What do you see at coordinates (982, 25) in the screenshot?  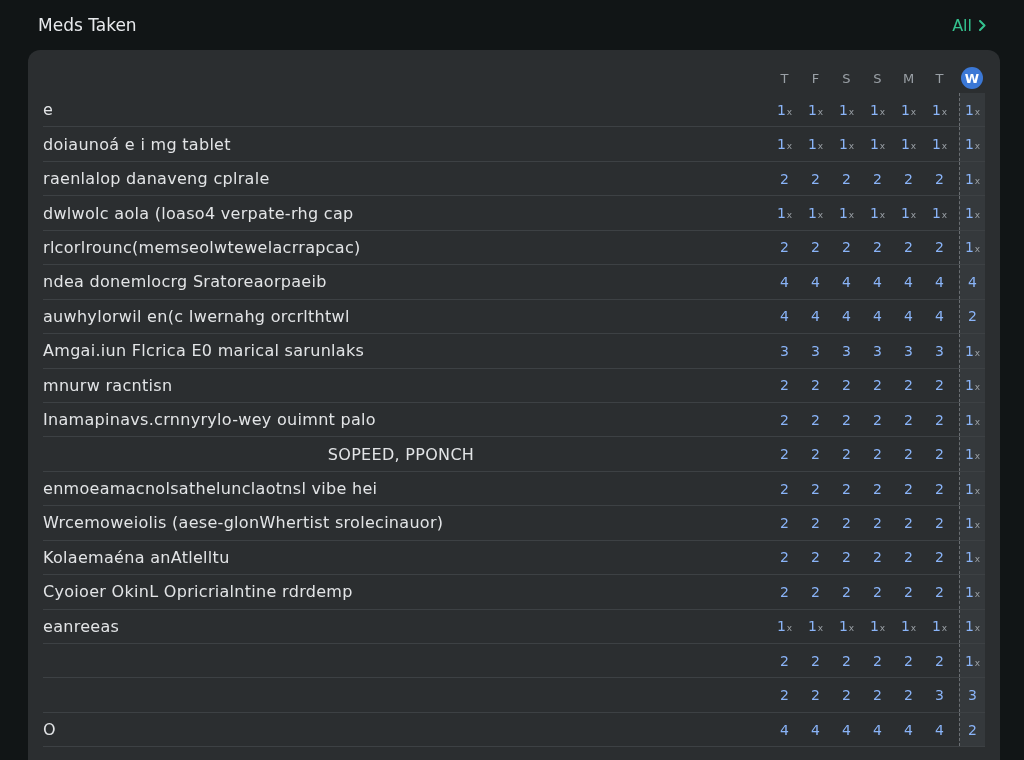 I see `chevron-icon` at bounding box center [982, 25].